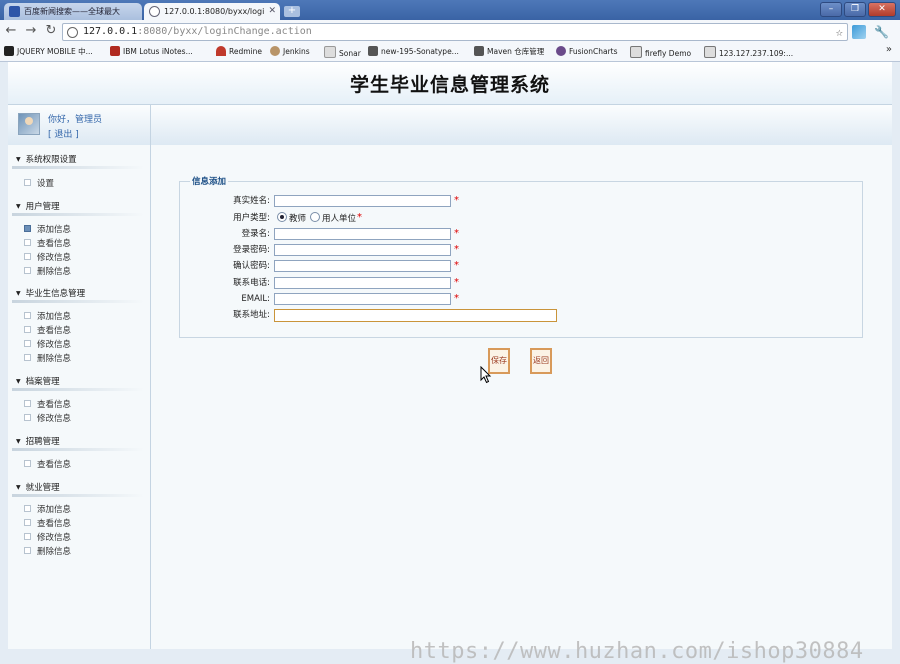 The width and height of the screenshot is (900, 664). What do you see at coordinates (255, 234) in the screenshot?
I see `loginname-label: 登录名:` at bounding box center [255, 234].